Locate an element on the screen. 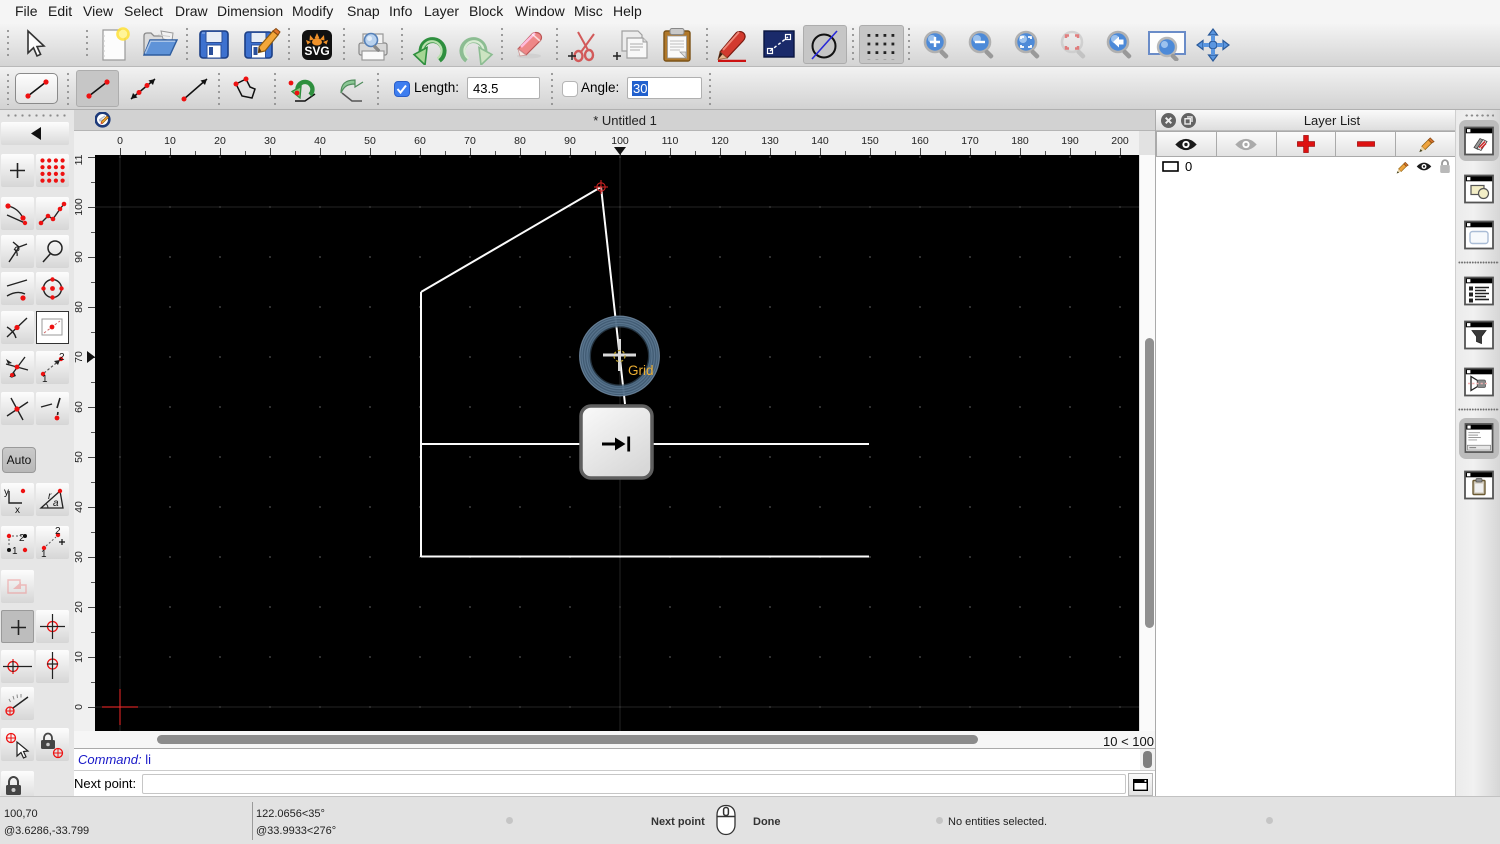  svg-text: Grid is located at coordinates (641, 370).